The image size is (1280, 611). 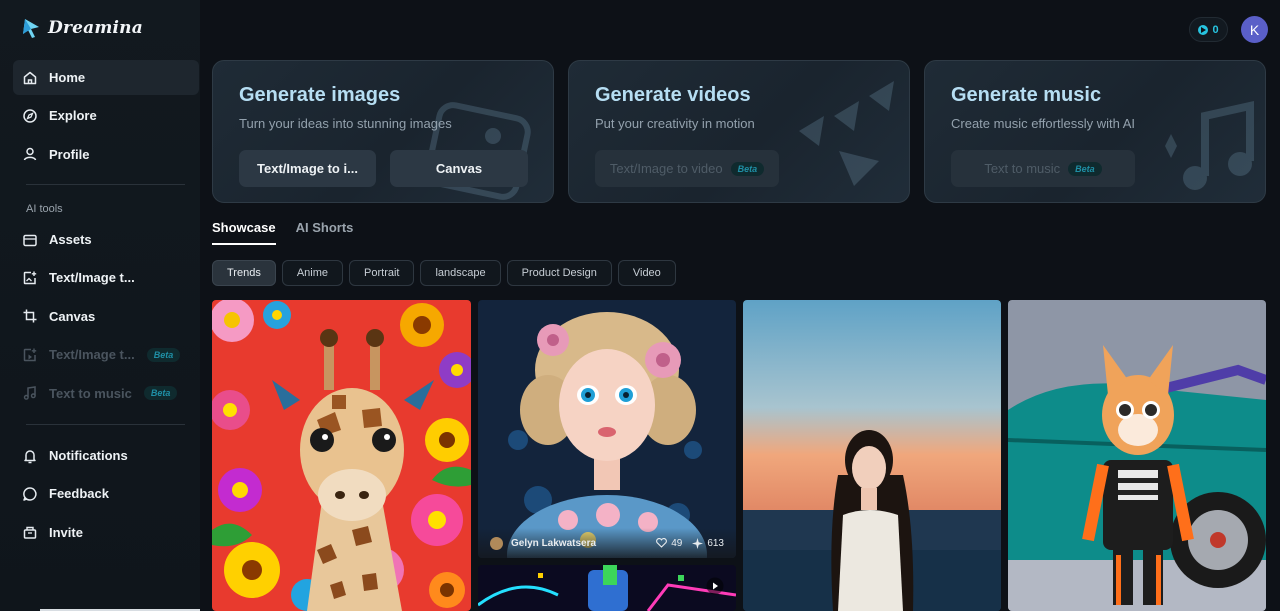 What do you see at coordinates (1215, 29) in the screenshot?
I see `credits-count: 0` at bounding box center [1215, 29].